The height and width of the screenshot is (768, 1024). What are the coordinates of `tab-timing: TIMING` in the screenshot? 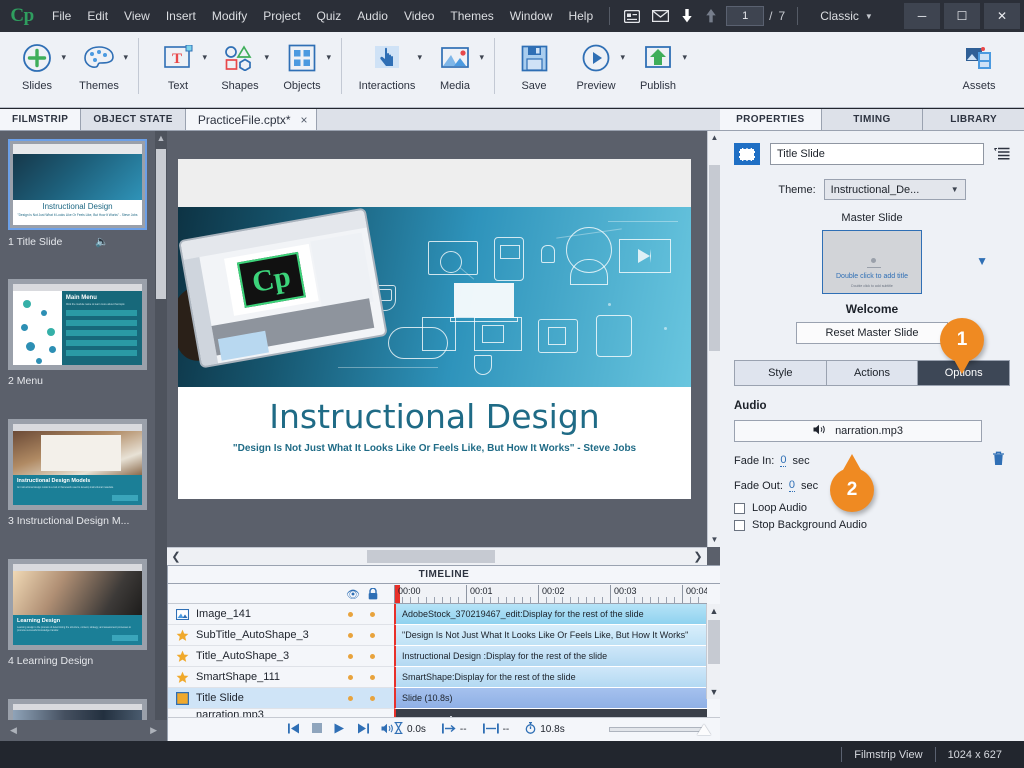 It's located at (872, 119).